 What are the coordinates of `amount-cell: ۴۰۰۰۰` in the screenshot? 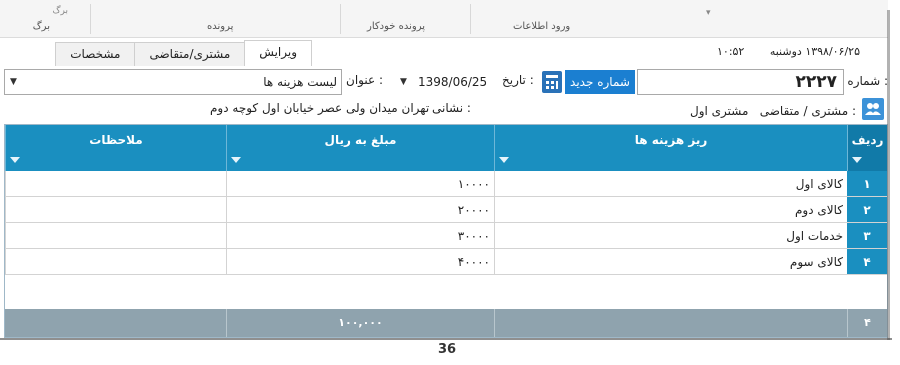 It's located at (360, 262).